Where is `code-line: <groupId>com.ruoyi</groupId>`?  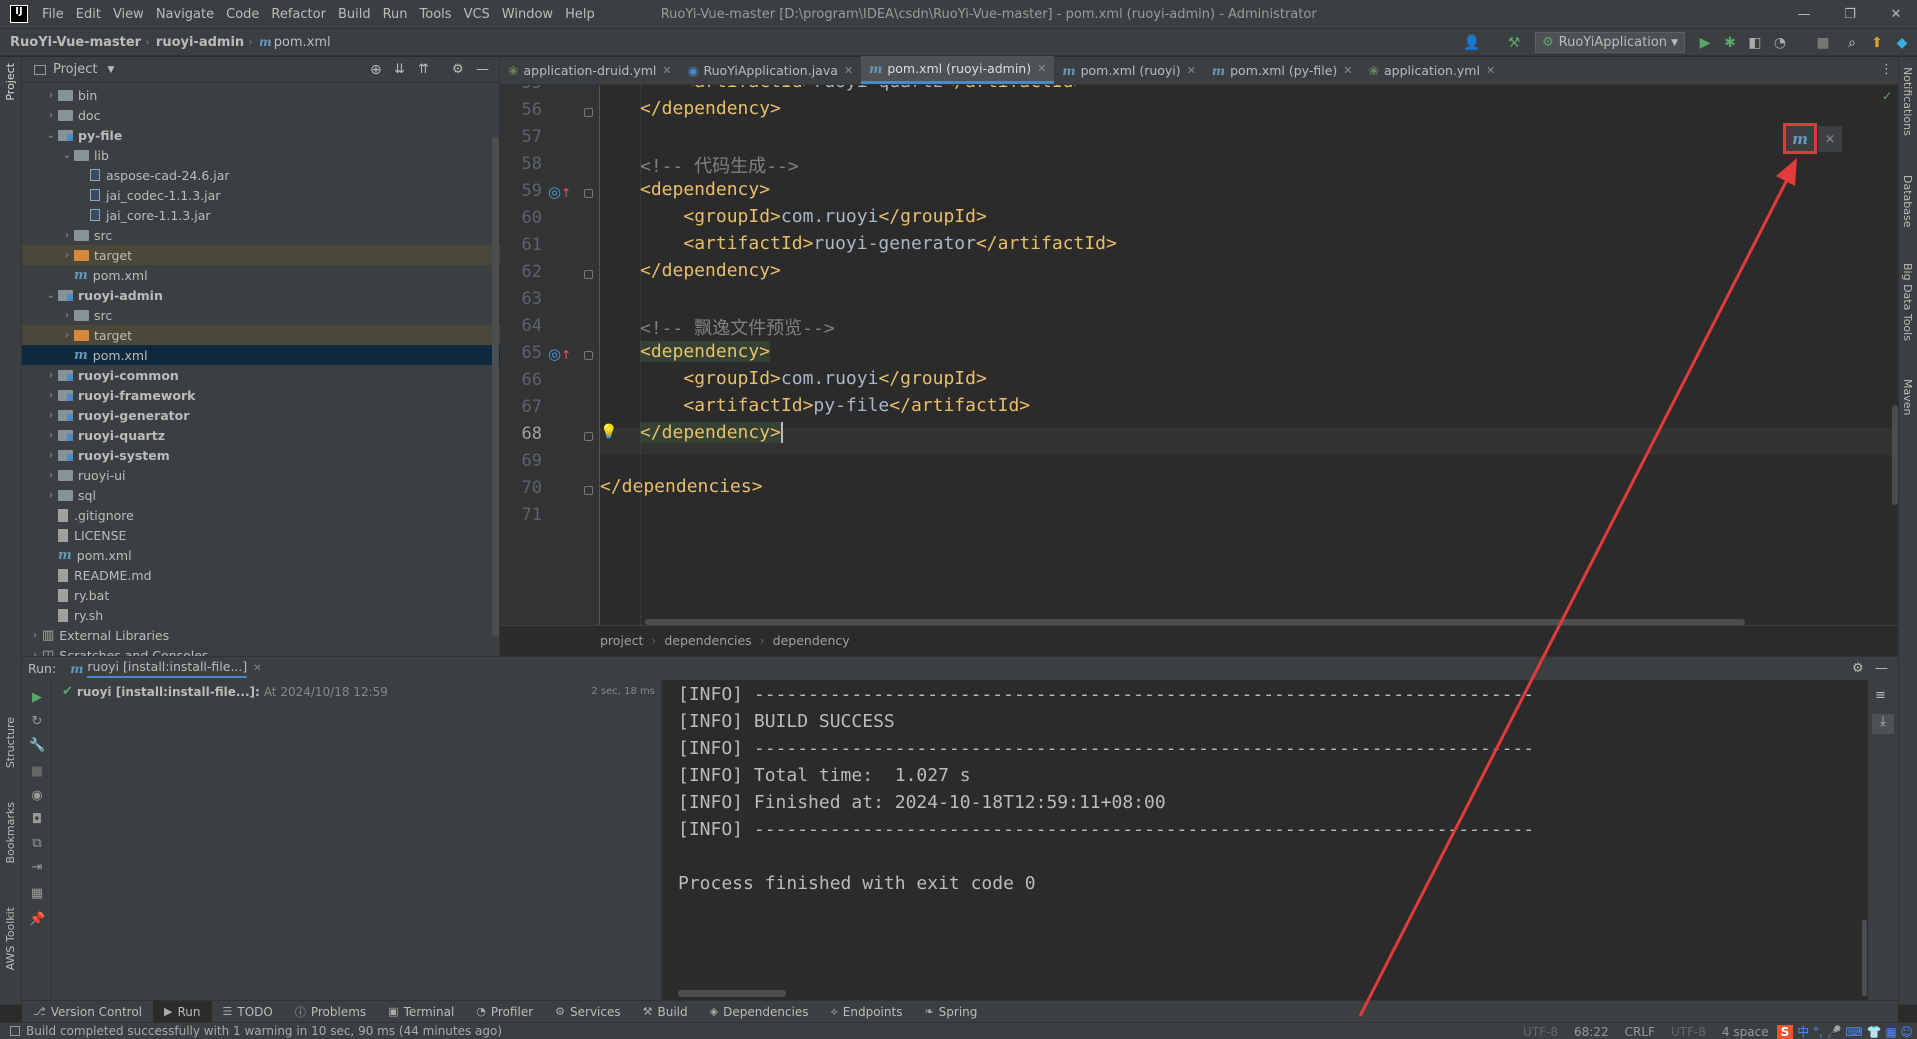
code-line: <groupId>com.ruoyi</groupId> is located at coordinates (813, 216).